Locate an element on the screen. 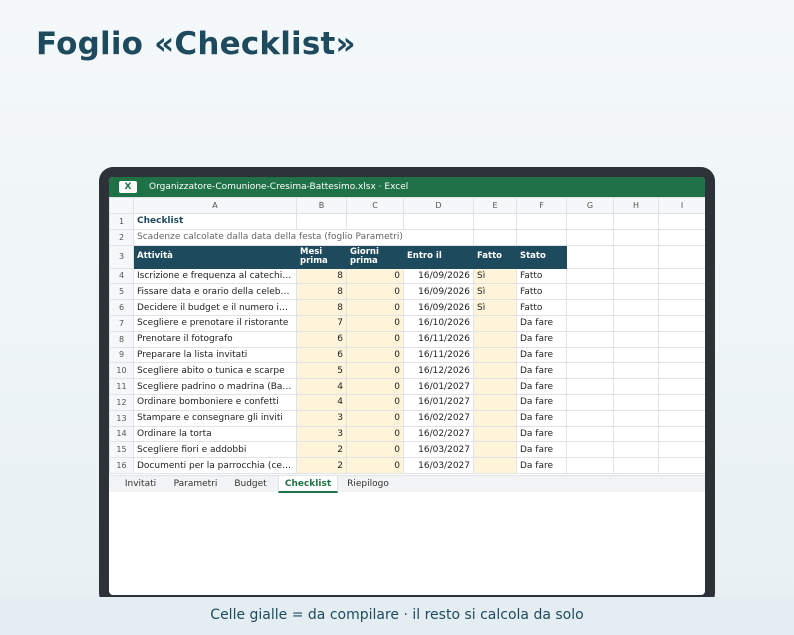 Image resolution: width=794 pixels, height=635 pixels. tab-budget: Budget is located at coordinates (250, 484).